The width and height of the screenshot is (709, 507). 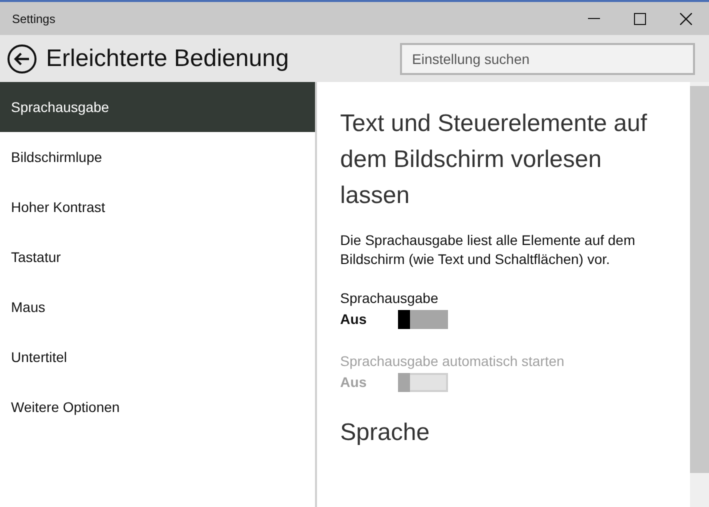 What do you see at coordinates (594, 19) in the screenshot?
I see `minimize-icon` at bounding box center [594, 19].